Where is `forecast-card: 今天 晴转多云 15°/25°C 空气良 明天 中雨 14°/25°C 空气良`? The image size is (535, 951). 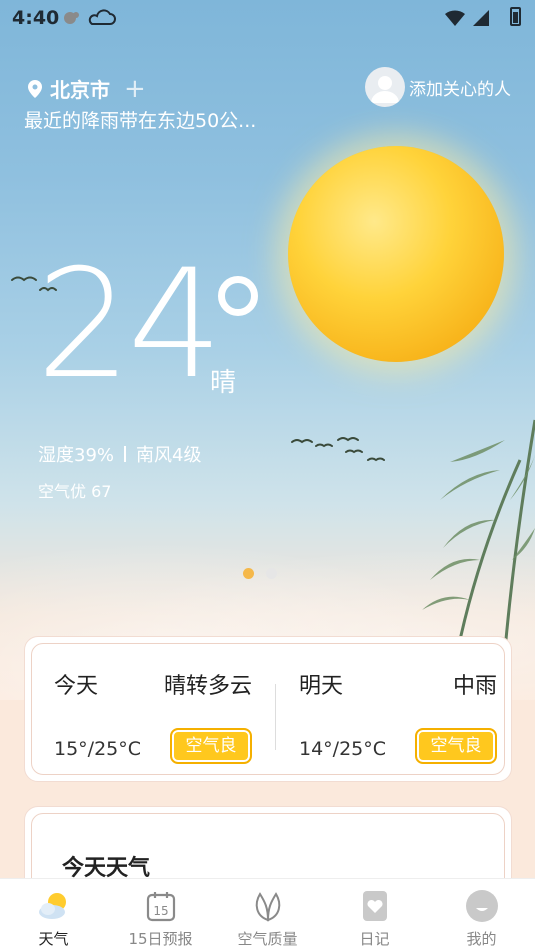
forecast-card: 今天 晴转多云 15°/25°C 空气良 明天 中雨 14°/25°C 空气良 is located at coordinates (268, 709).